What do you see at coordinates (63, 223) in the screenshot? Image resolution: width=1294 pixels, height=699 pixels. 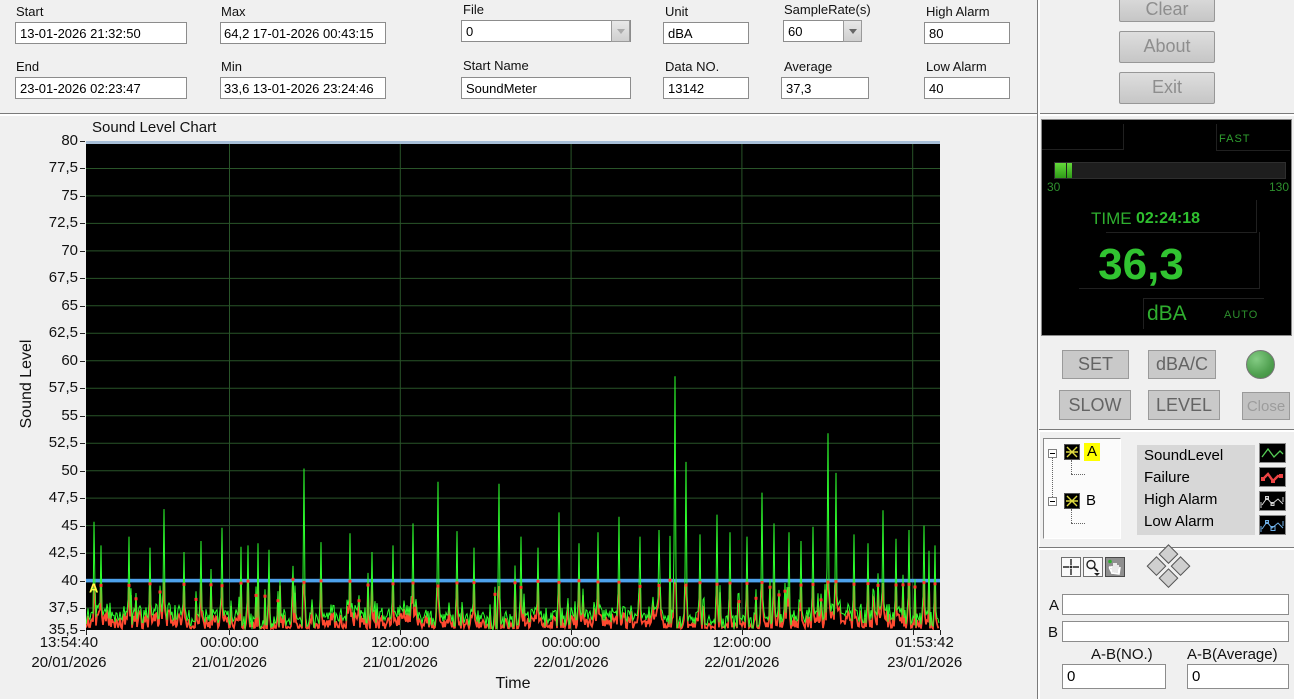 I see `y-tick-label: 72,5` at bounding box center [63, 223].